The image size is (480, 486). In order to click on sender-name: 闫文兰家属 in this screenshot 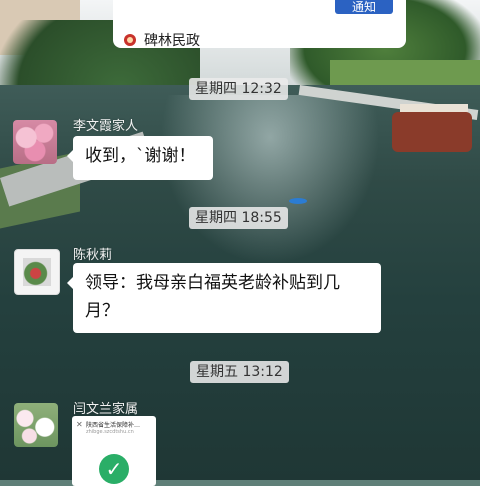, I will do `click(106, 409)`.